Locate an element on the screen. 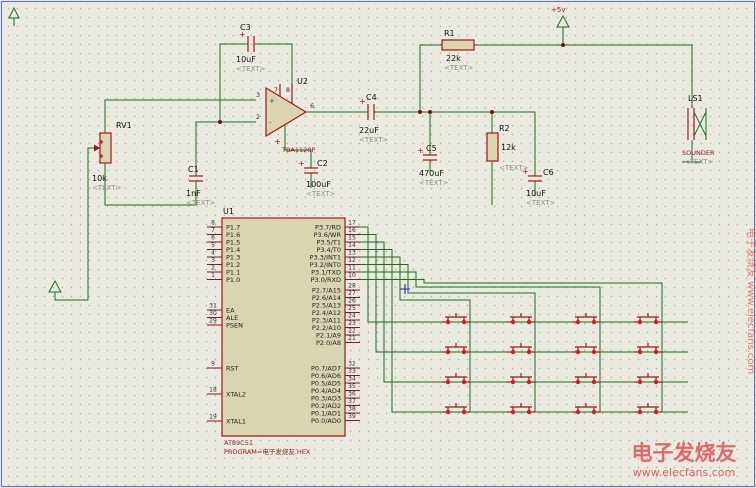  svg-text: 28 is located at coordinates (352, 286).